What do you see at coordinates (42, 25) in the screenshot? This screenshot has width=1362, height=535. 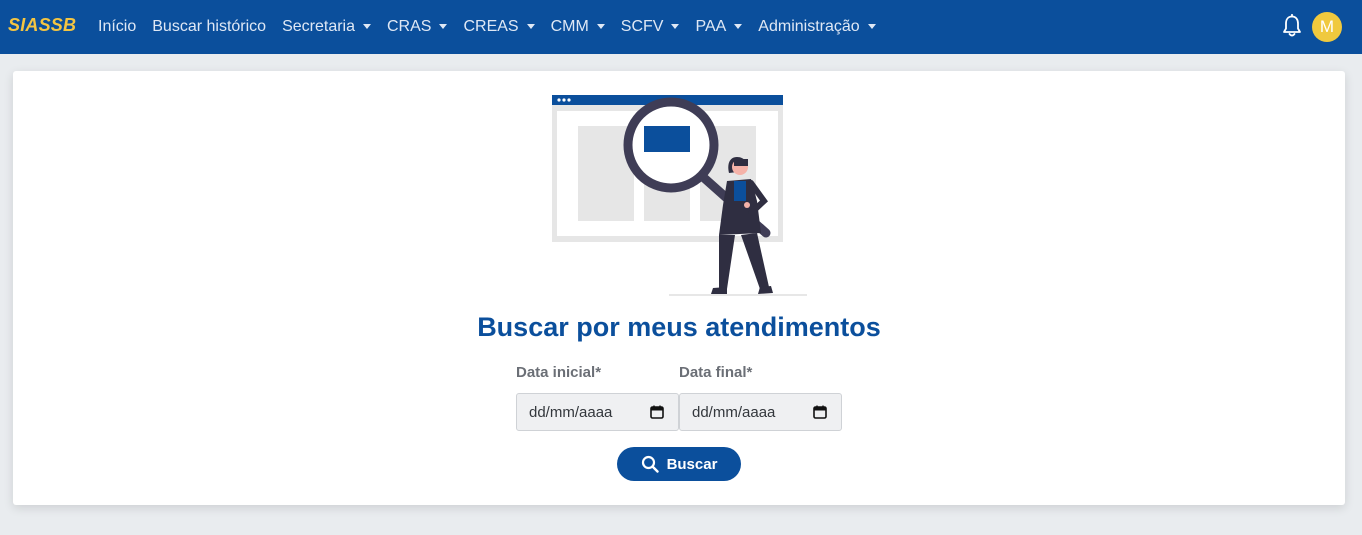 I see `brand-logo: SIASSB` at bounding box center [42, 25].